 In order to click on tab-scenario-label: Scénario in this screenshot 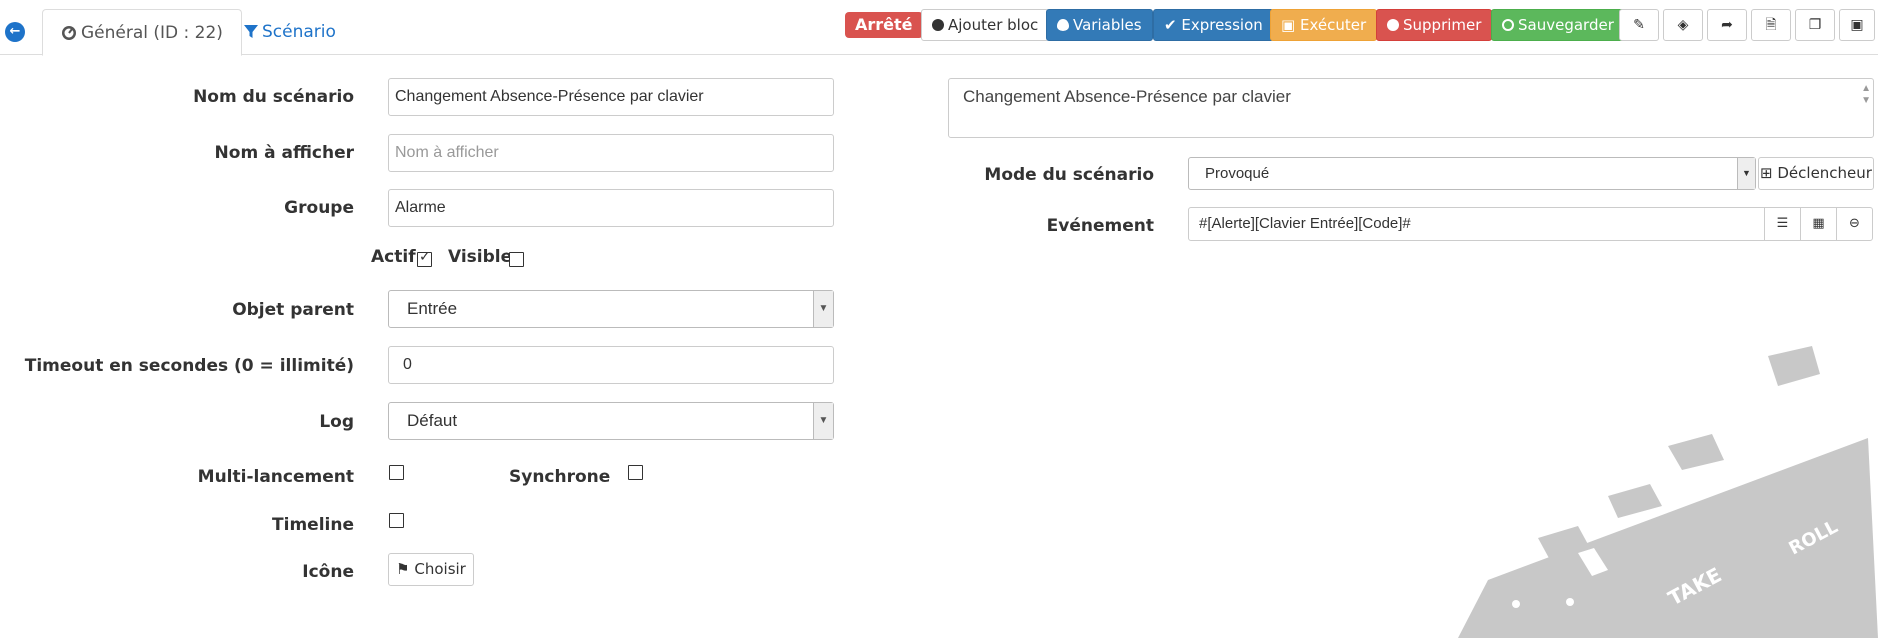, I will do `click(299, 32)`.